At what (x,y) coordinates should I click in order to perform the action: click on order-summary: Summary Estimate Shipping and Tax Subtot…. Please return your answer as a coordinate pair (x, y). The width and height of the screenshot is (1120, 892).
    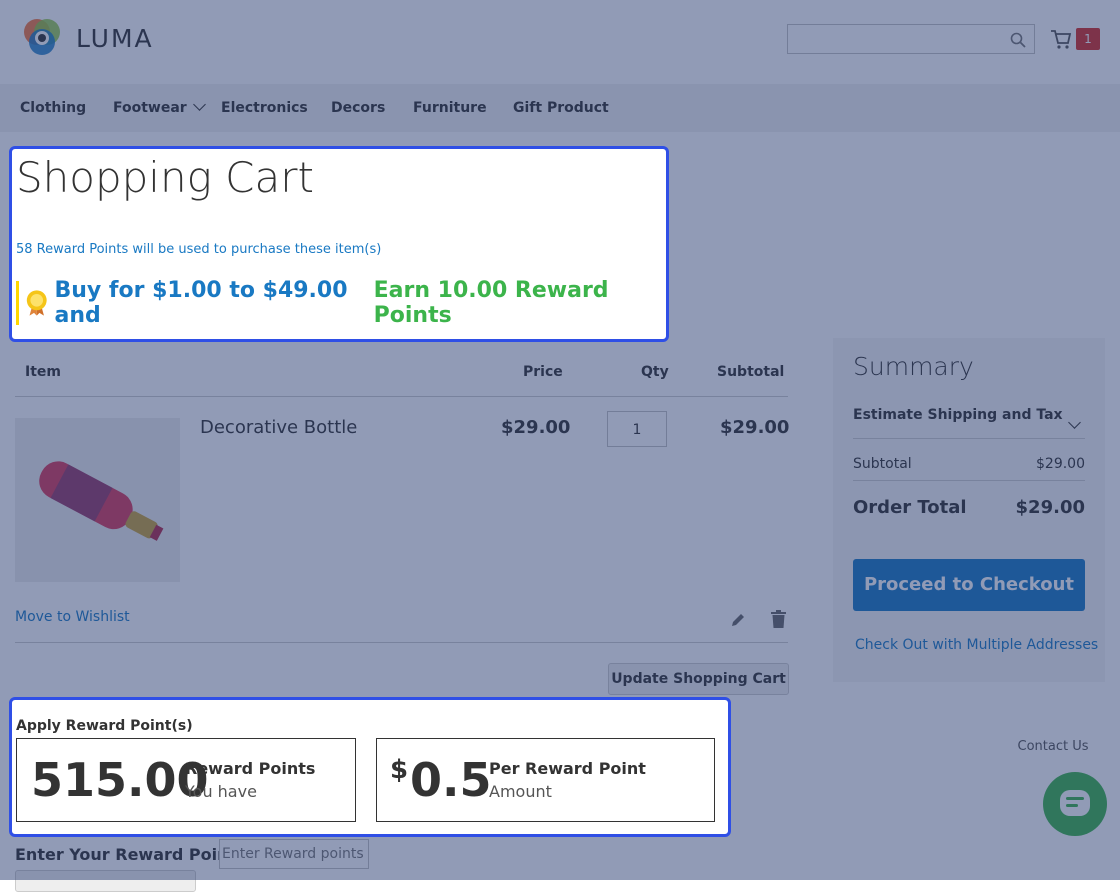
    Looking at the image, I should click on (969, 510).